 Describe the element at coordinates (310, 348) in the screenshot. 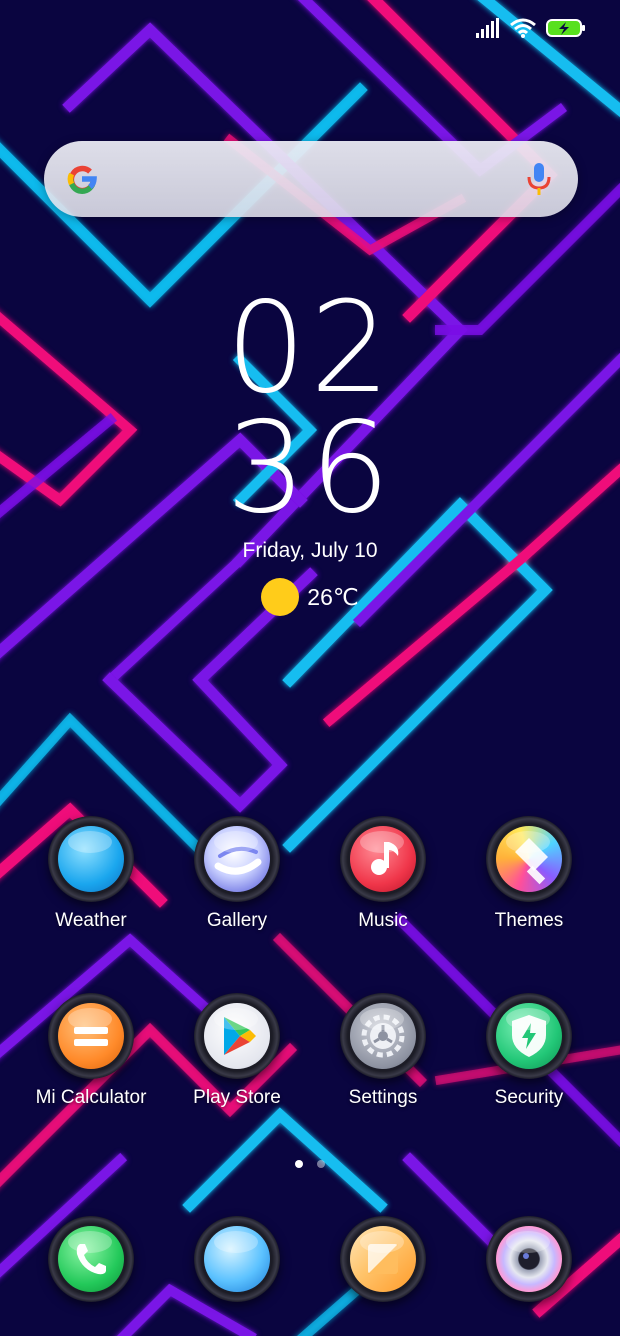

I see `clock-hours: 02` at that location.